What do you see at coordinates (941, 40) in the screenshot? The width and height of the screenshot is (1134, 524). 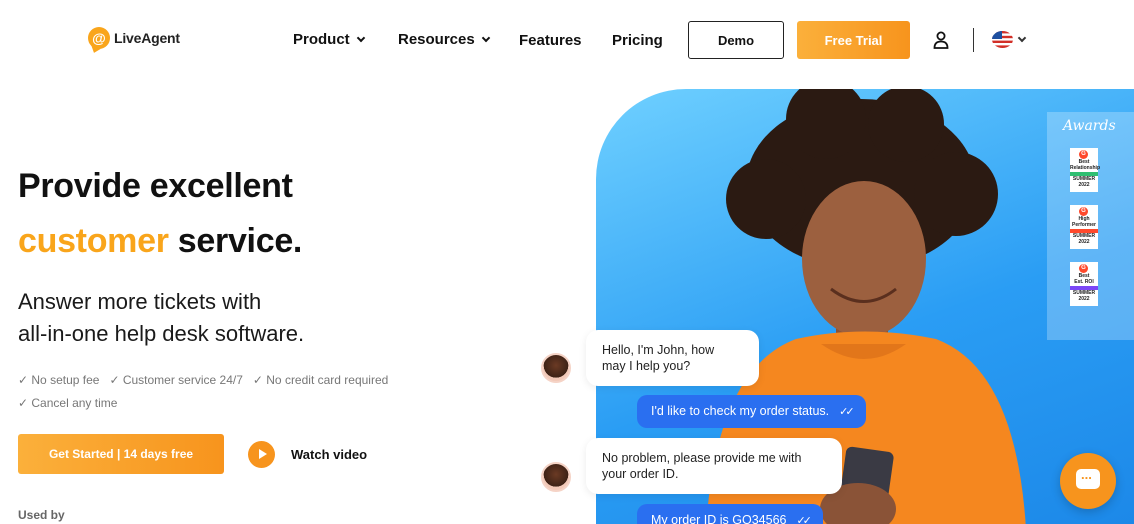 I see `user-icon` at bounding box center [941, 40].